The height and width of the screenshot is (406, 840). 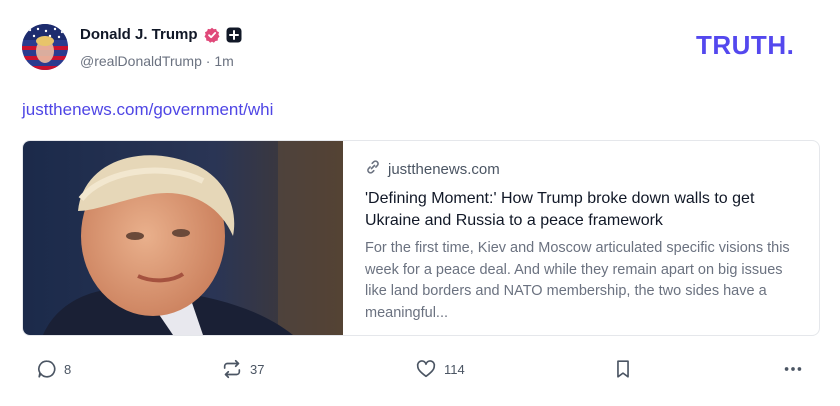 What do you see at coordinates (47, 369) in the screenshot?
I see `comment-icon` at bounding box center [47, 369].